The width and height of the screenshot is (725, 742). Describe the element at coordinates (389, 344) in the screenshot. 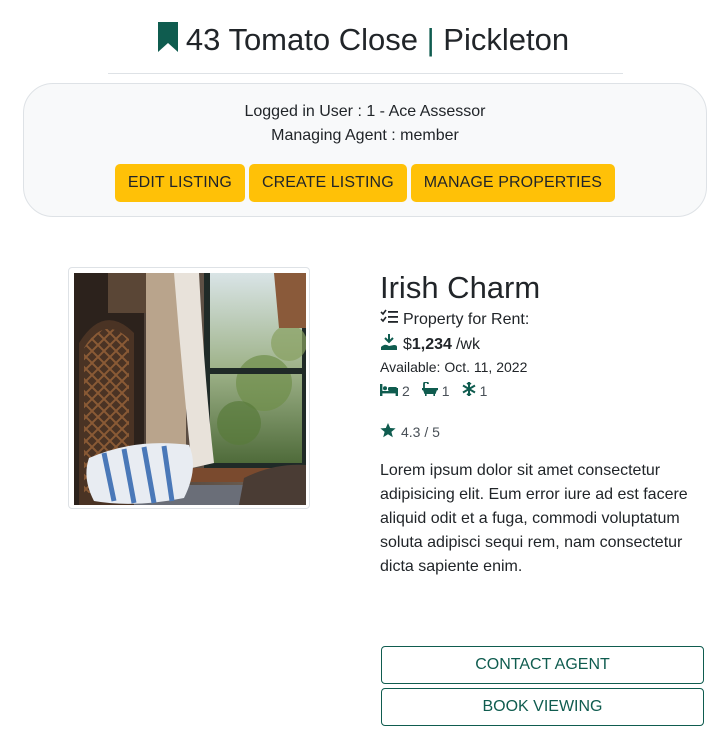

I see `hand-coin-icon` at that location.